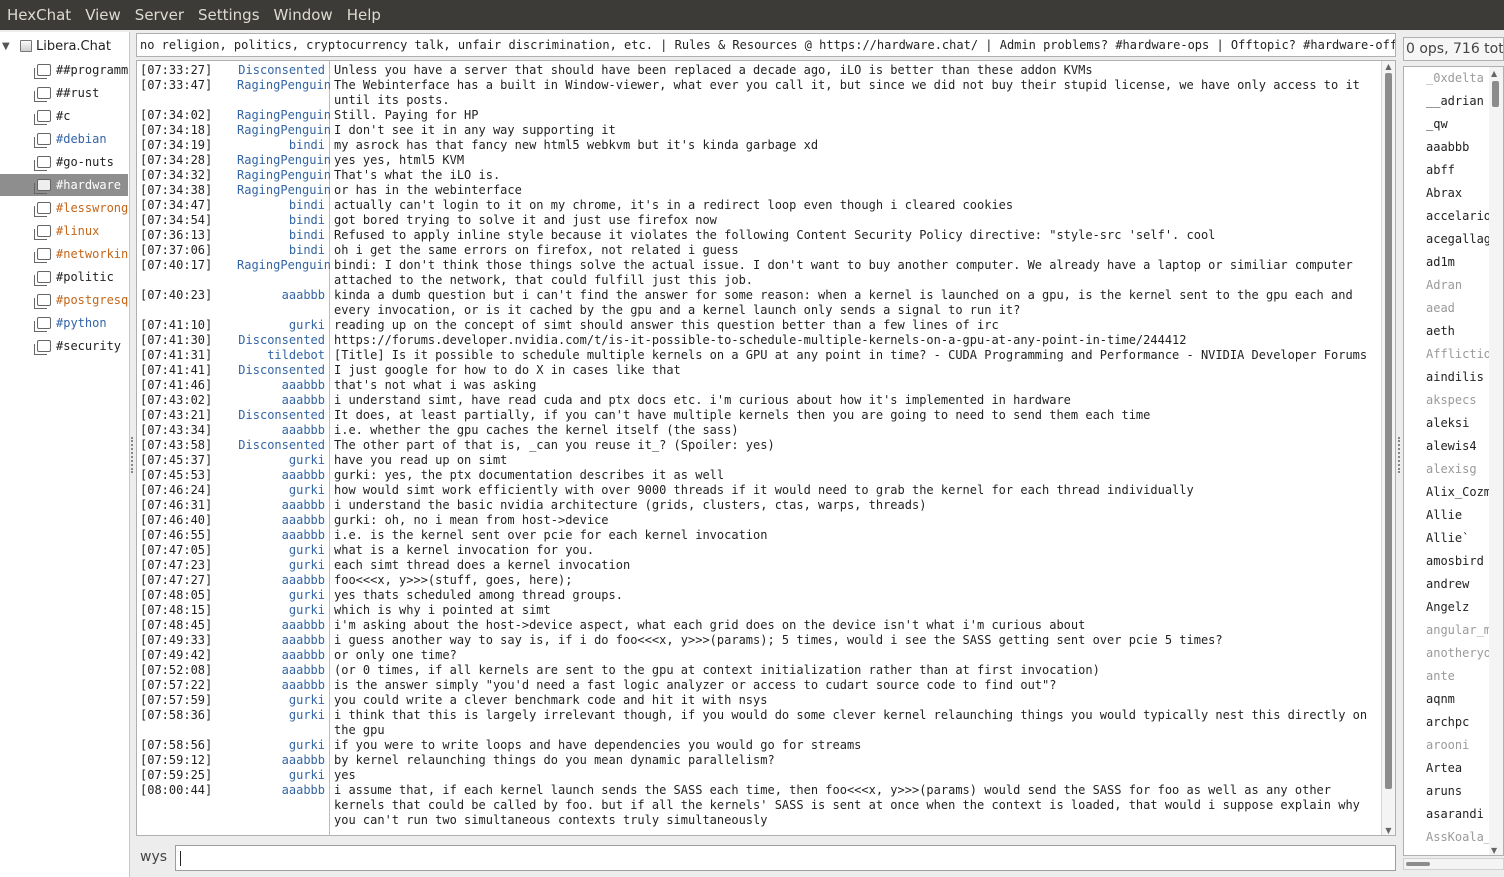 The image size is (1504, 877). Describe the element at coordinates (159, 15) in the screenshot. I see `menu-server: Server` at that location.